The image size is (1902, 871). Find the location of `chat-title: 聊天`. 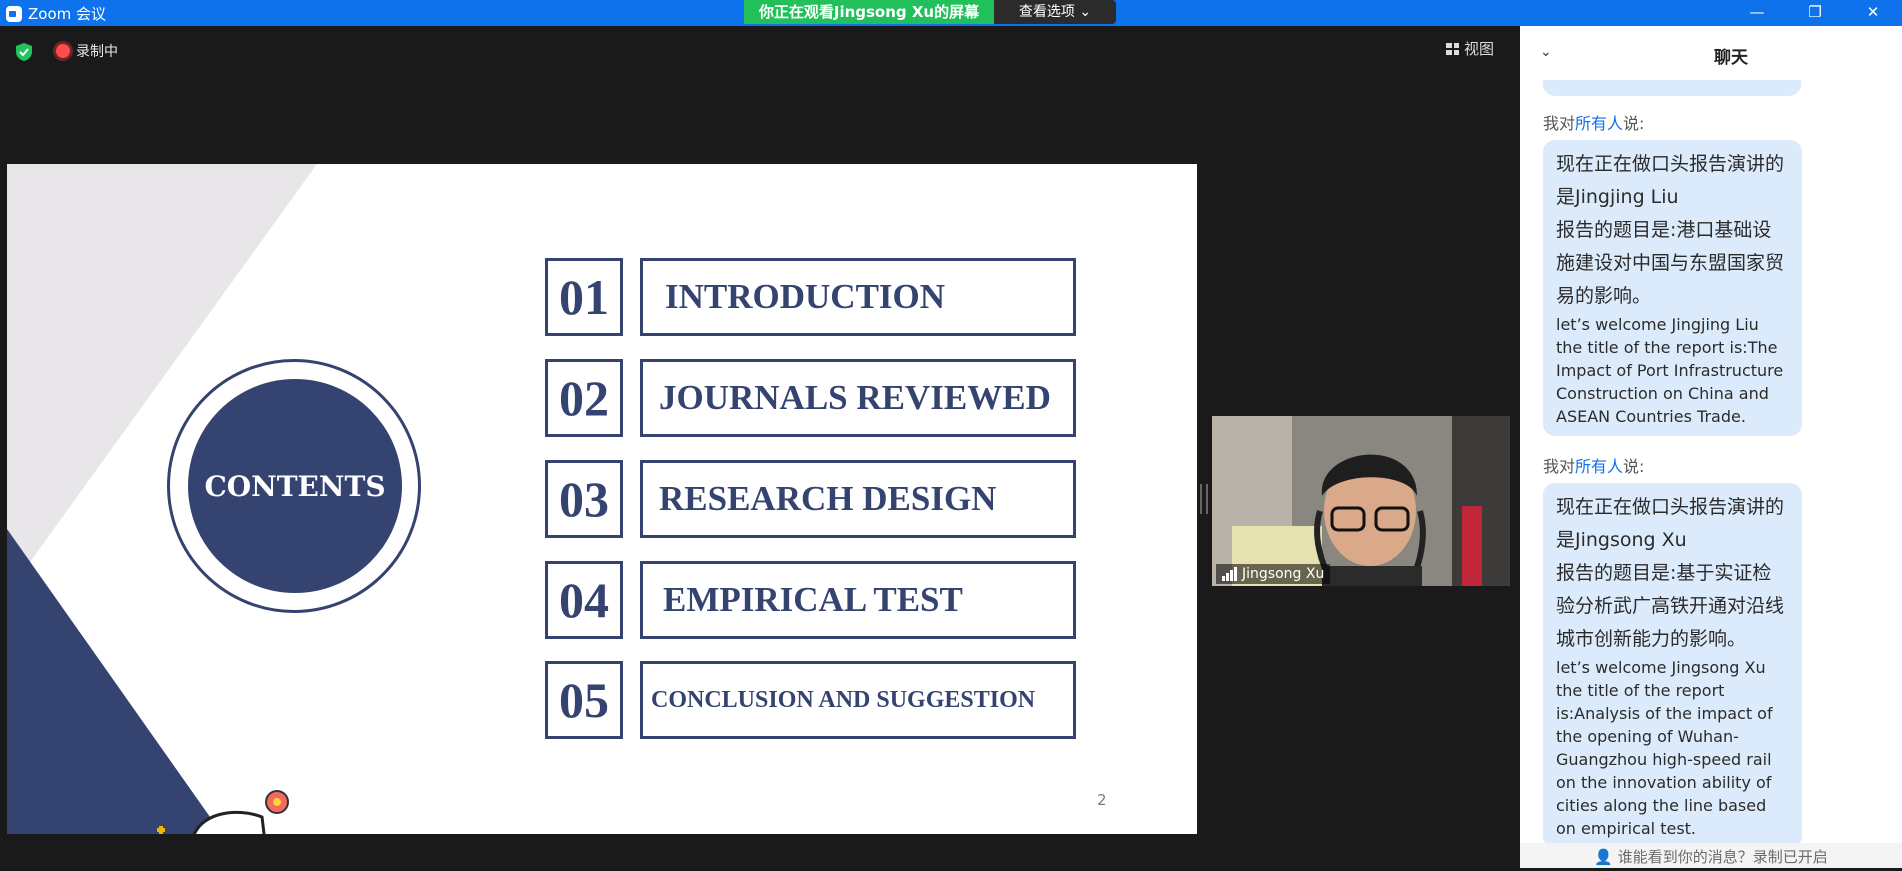

chat-title: 聊天 is located at coordinates (1731, 58).